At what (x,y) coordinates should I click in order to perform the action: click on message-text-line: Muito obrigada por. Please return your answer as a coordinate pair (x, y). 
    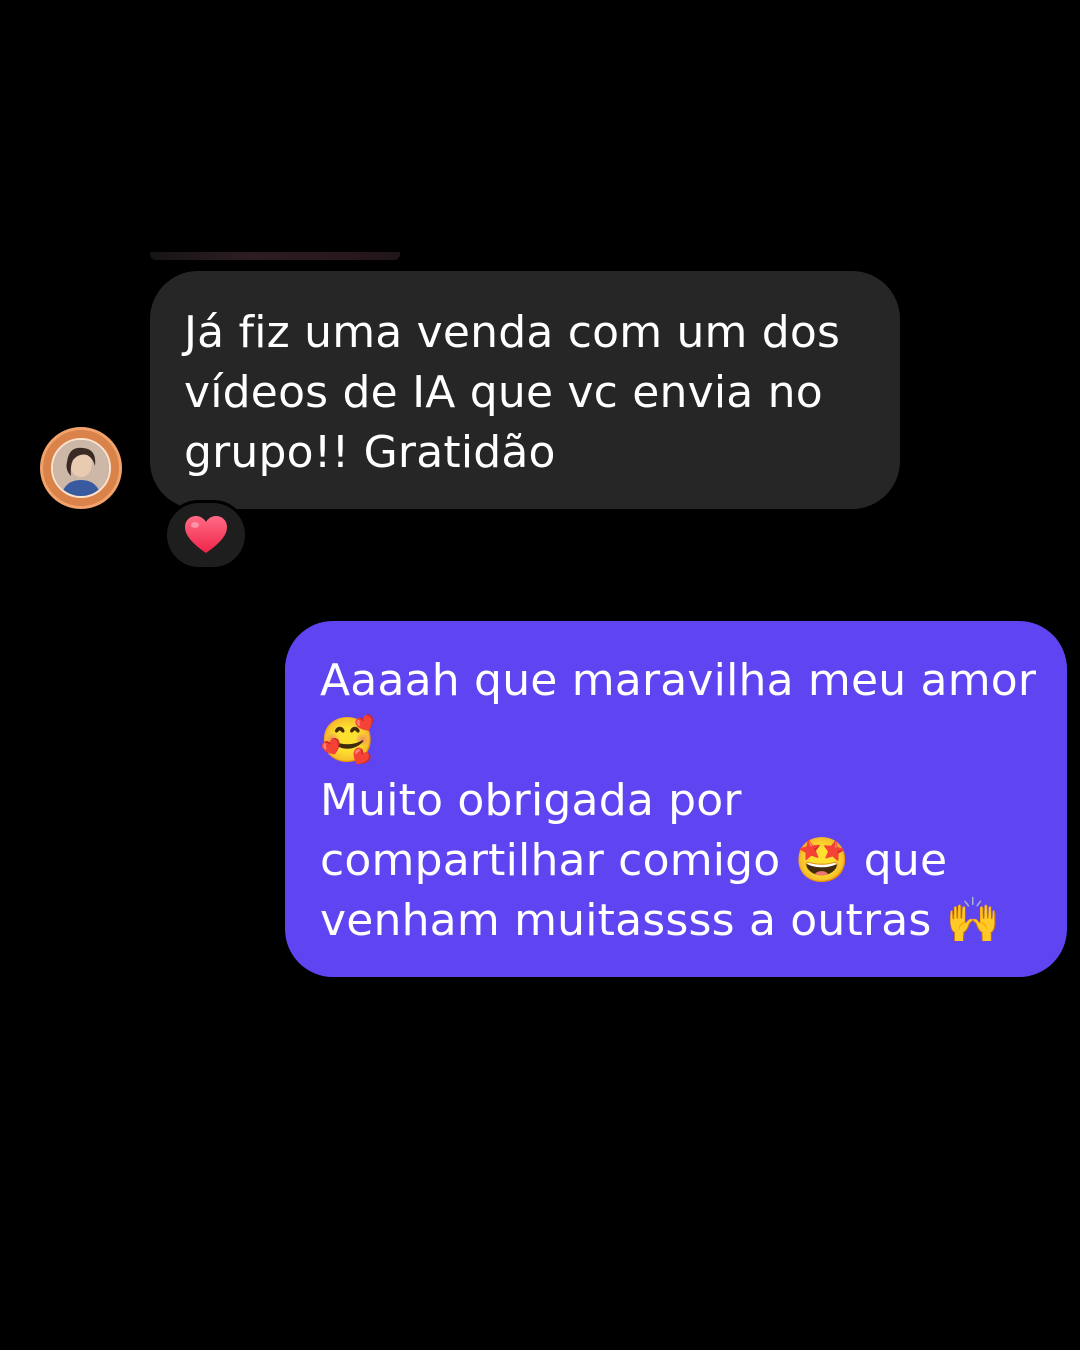
    Looking at the image, I should click on (531, 800).